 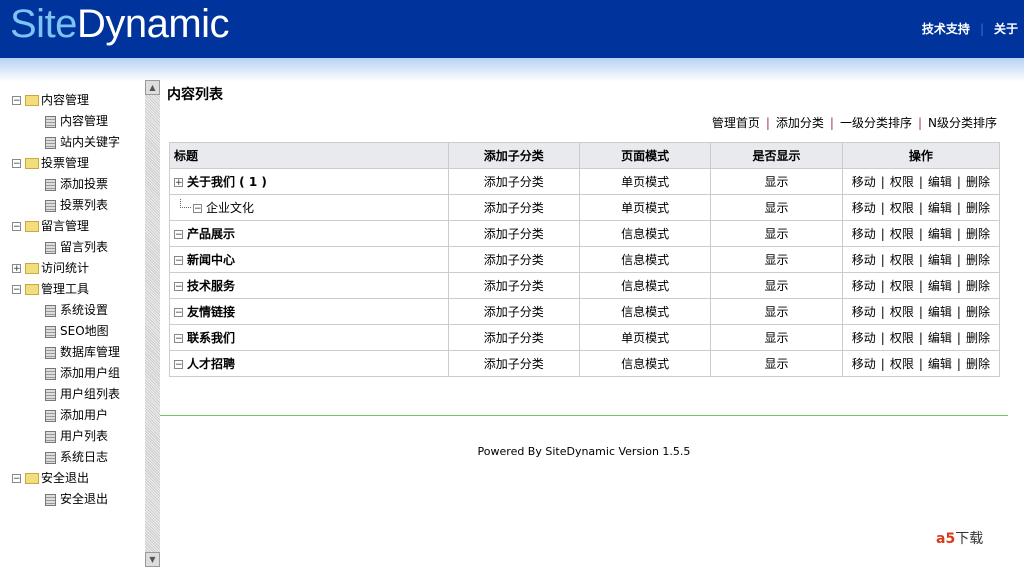 What do you see at coordinates (211, 312) in the screenshot?
I see `category-title: 友情链接` at bounding box center [211, 312].